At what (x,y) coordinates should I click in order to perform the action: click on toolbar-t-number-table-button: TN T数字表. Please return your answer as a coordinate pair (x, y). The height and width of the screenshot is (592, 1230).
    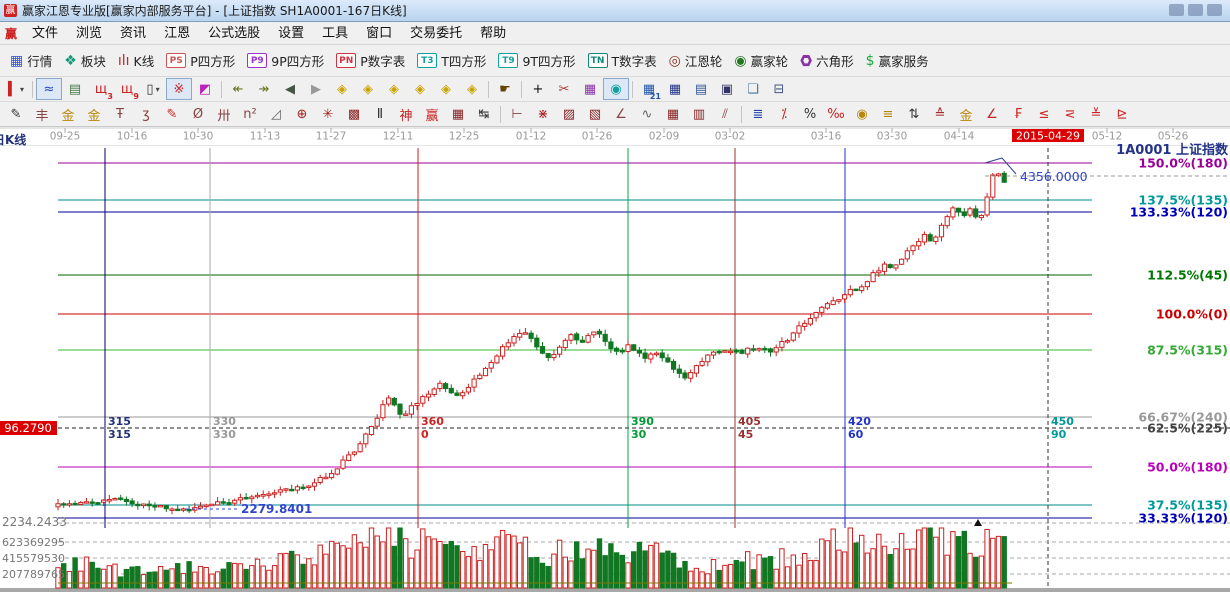
    Looking at the image, I should click on (622, 61).